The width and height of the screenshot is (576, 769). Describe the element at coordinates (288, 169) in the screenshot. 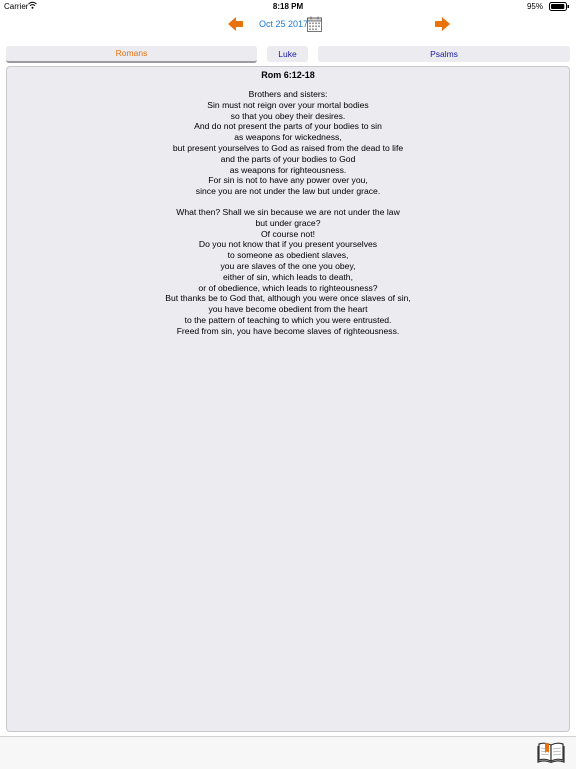

I see `verse-line: as weapons for righteousness.` at that location.